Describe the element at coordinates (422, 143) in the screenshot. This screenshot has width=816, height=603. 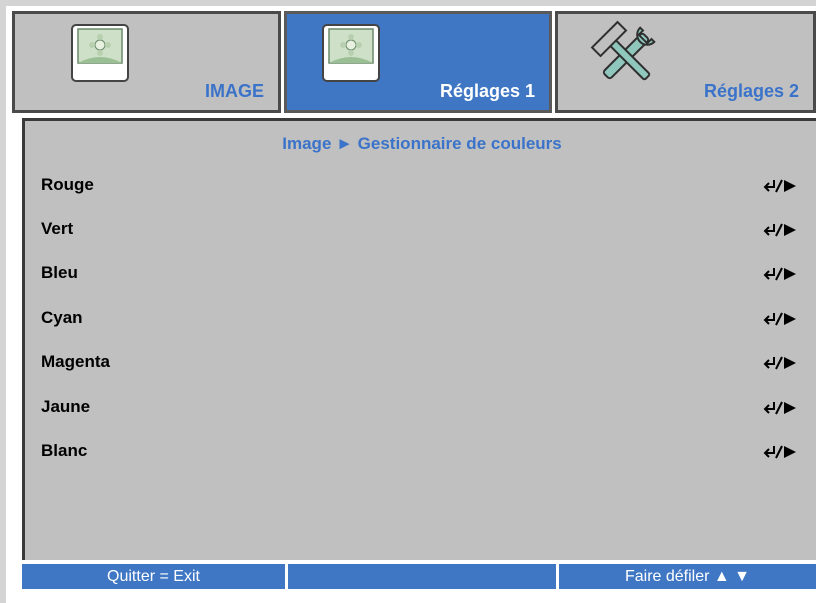
I see `breadcrumb: Image ► Gestionnaire de couleurs` at that location.